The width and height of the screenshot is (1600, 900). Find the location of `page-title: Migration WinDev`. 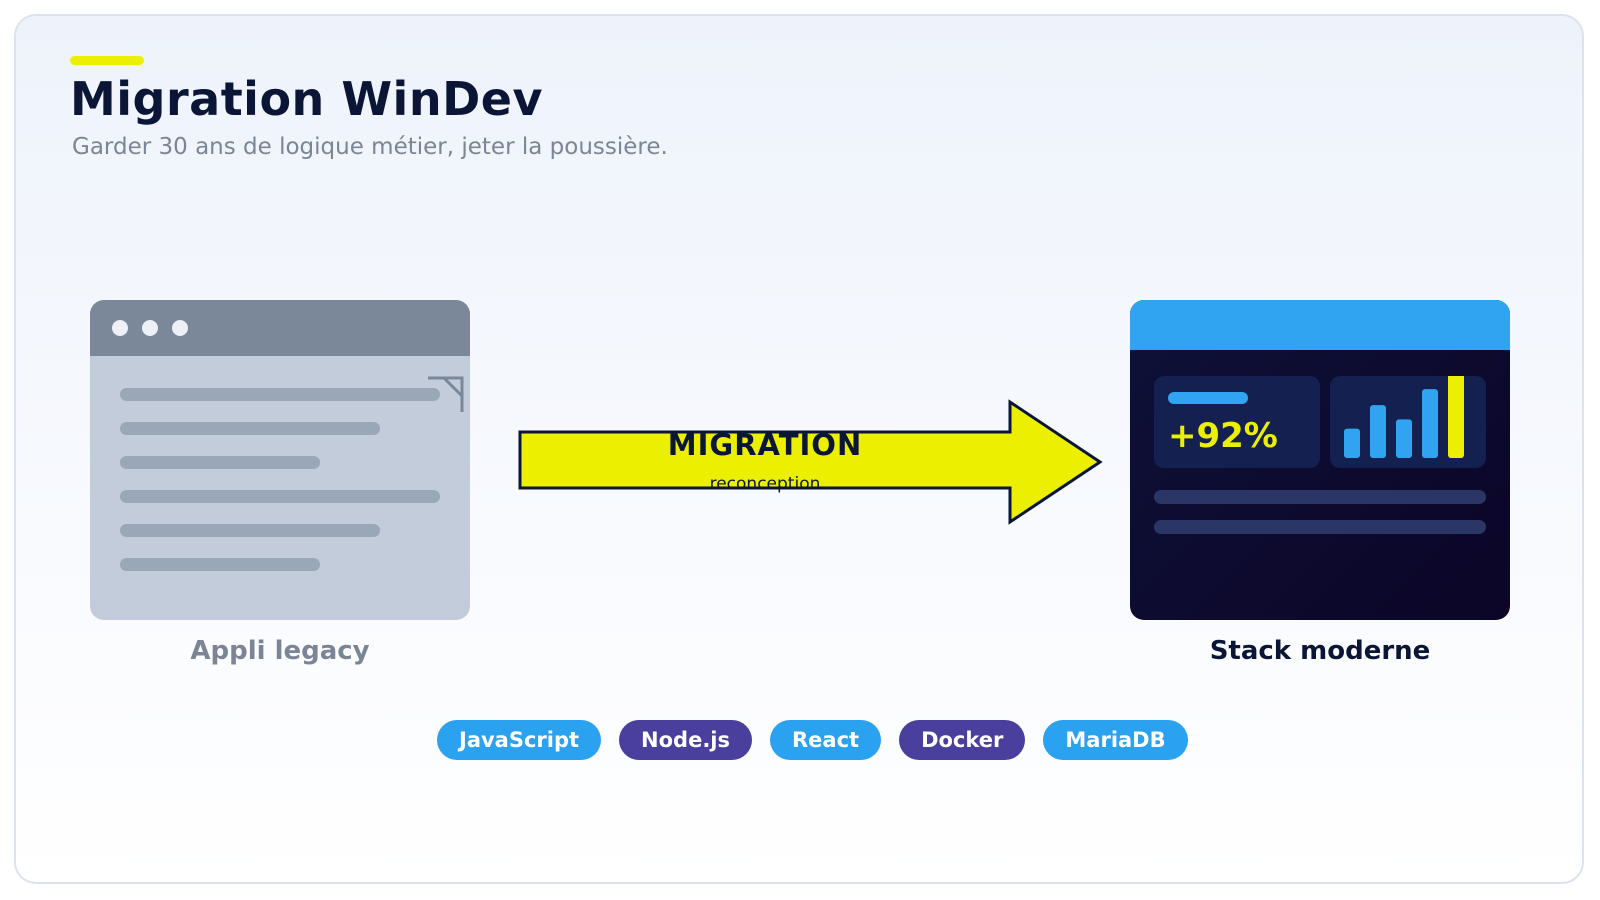

page-title: Migration WinDev is located at coordinates (306, 99).